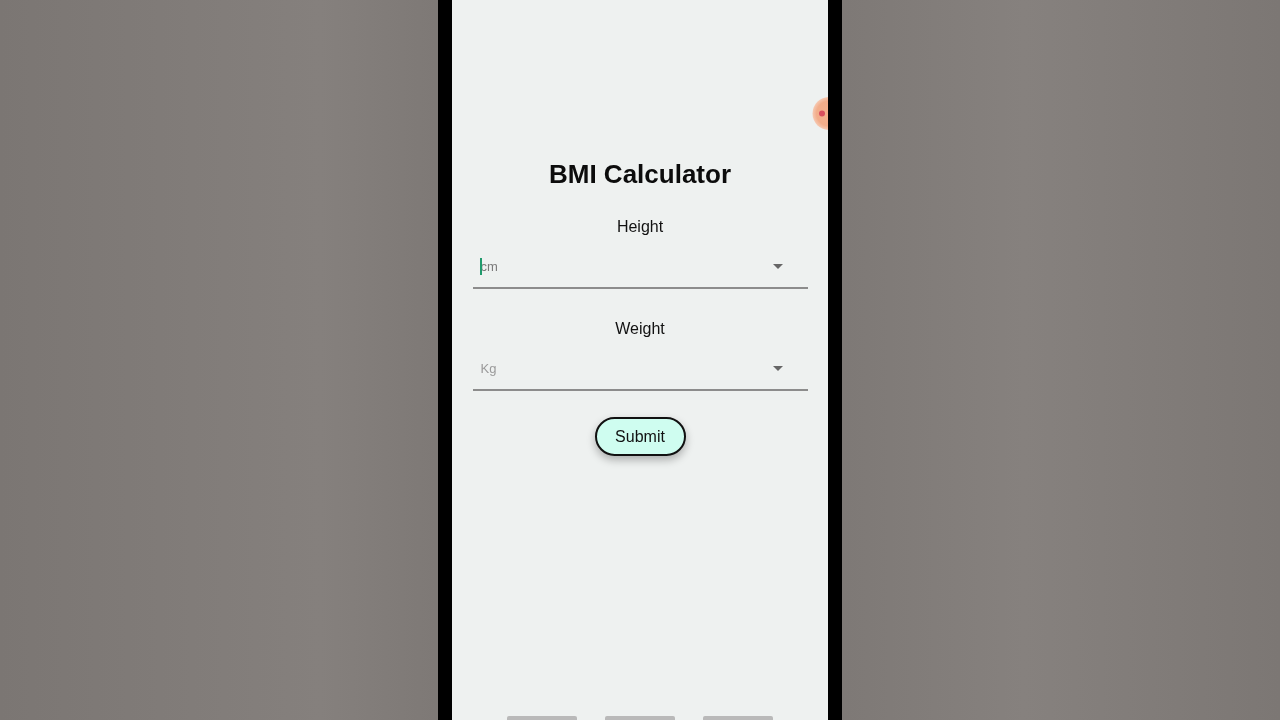 This screenshot has height=720, width=1280. I want to click on submit-button: Submit, so click(640, 436).